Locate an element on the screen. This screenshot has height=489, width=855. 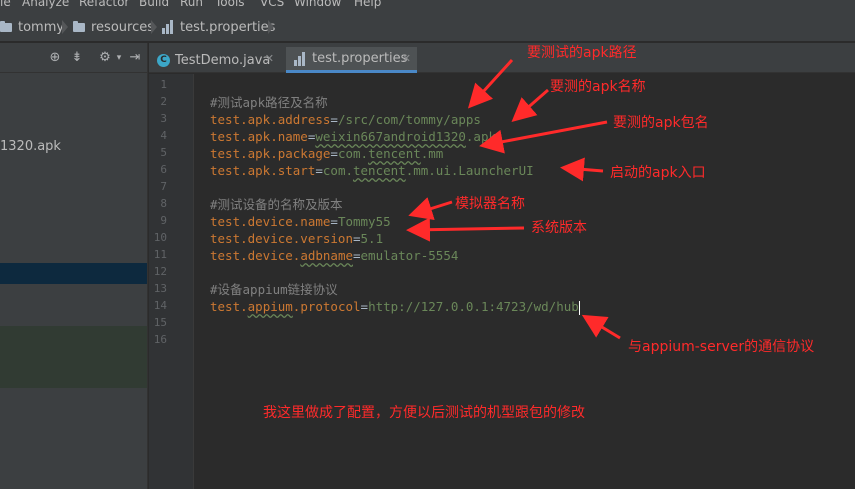
code-line: #测试设备的名称及版本 is located at coordinates (276, 204).